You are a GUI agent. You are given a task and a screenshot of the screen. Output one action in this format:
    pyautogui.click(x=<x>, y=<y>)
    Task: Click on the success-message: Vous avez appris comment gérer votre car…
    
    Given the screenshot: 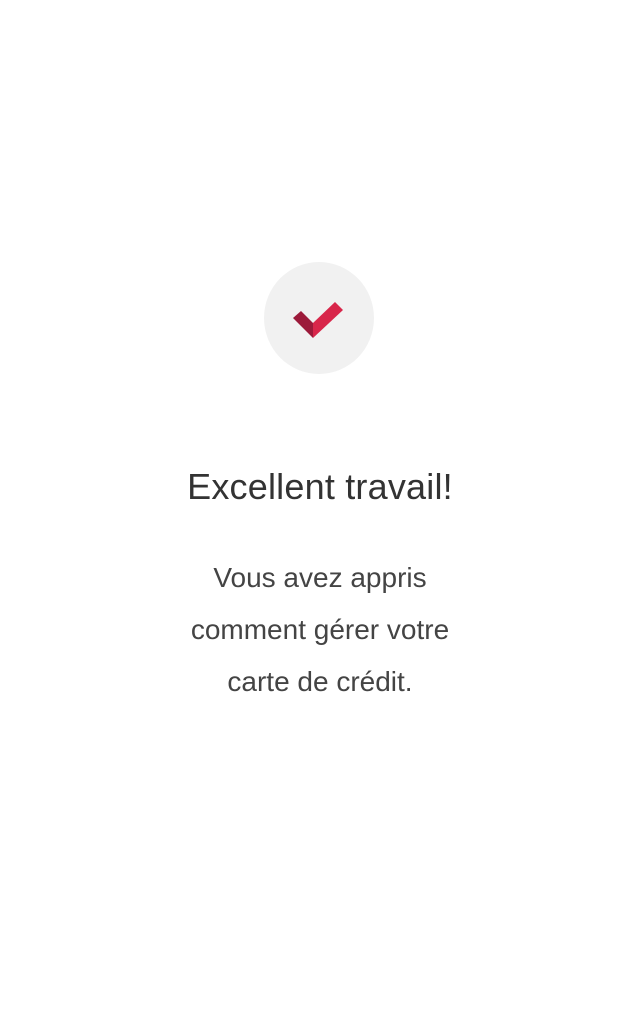 What is the action you would take?
    pyautogui.click(x=320, y=629)
    